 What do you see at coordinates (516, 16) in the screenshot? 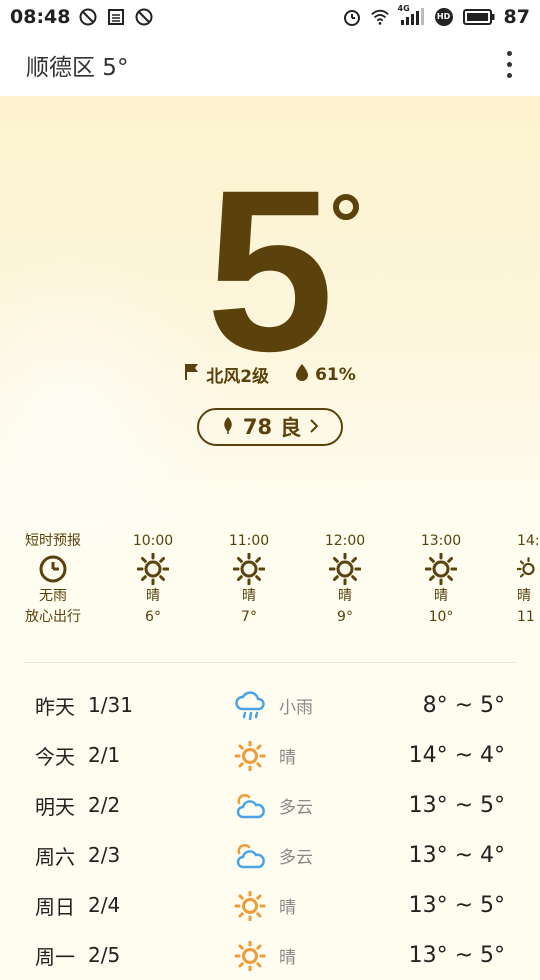
I see `battery-percent: 87` at bounding box center [516, 16].